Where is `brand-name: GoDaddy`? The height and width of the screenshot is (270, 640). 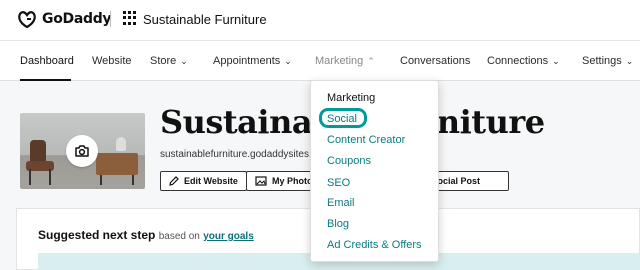 brand-name: GoDaddy is located at coordinates (77, 19).